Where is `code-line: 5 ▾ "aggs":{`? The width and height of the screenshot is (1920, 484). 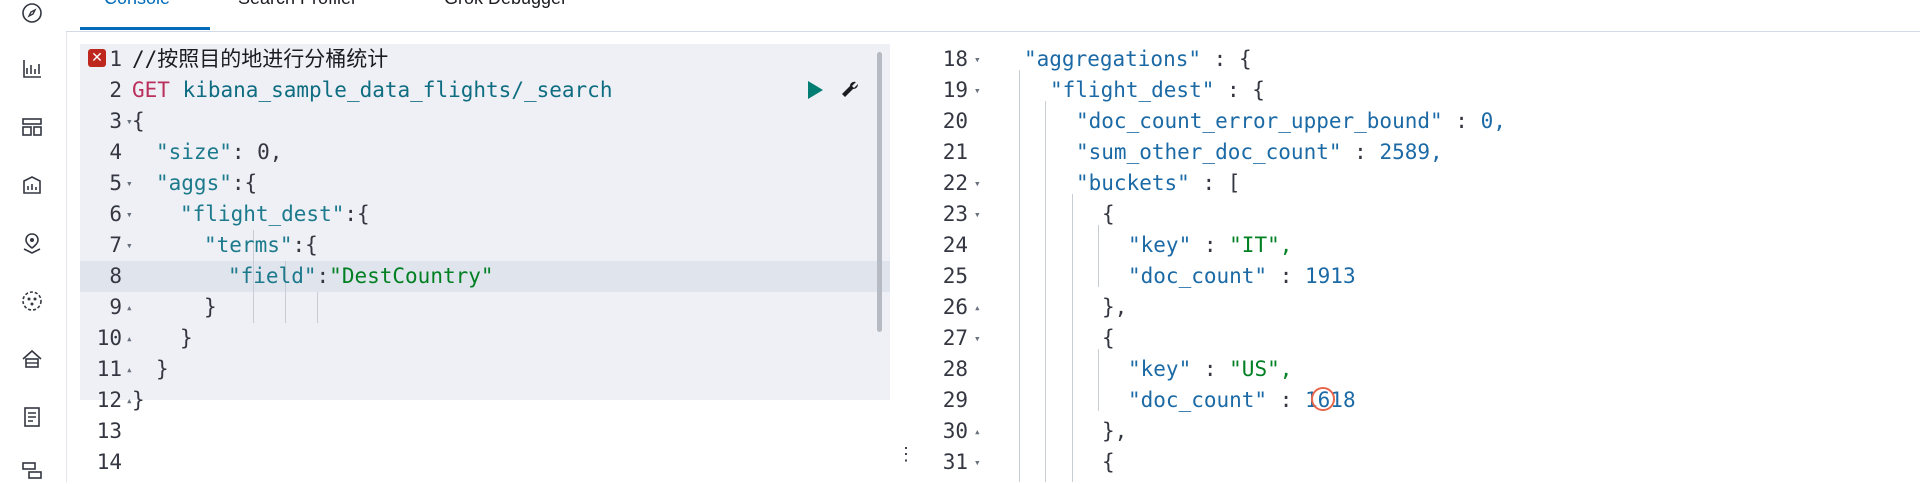 code-line: 5 ▾ "aggs":{ is located at coordinates (480, 183).